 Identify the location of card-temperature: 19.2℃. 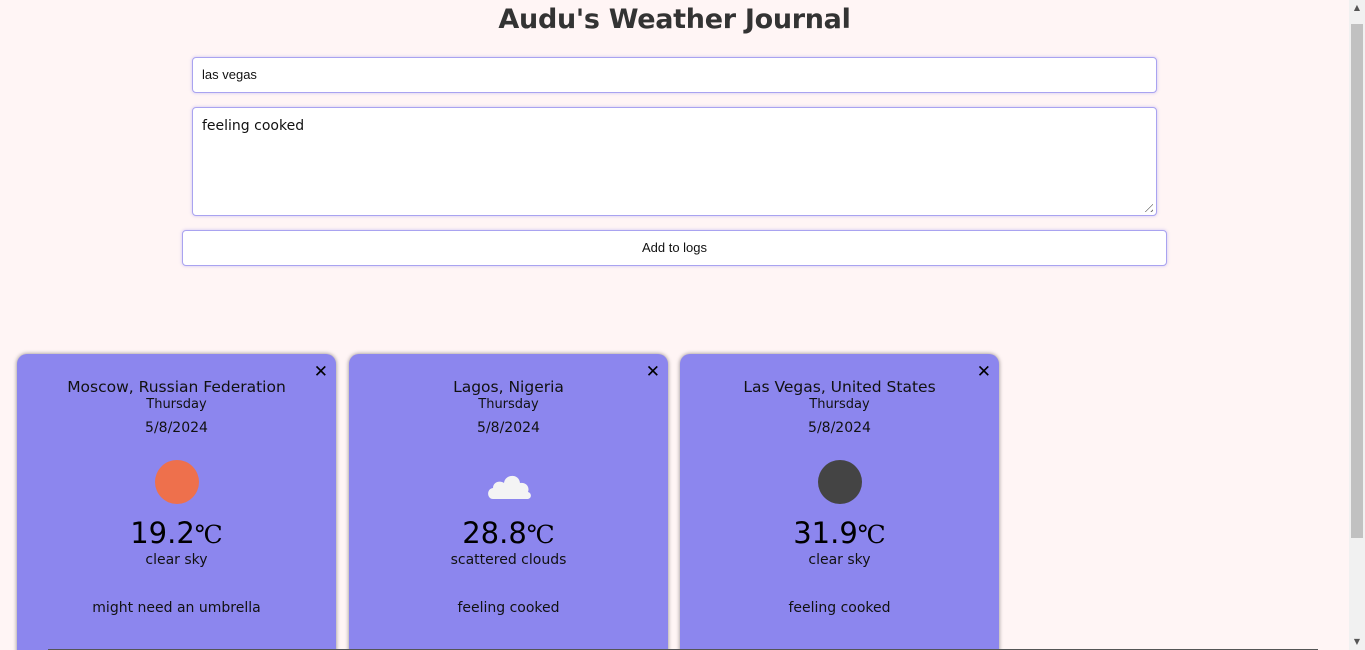
(176, 533).